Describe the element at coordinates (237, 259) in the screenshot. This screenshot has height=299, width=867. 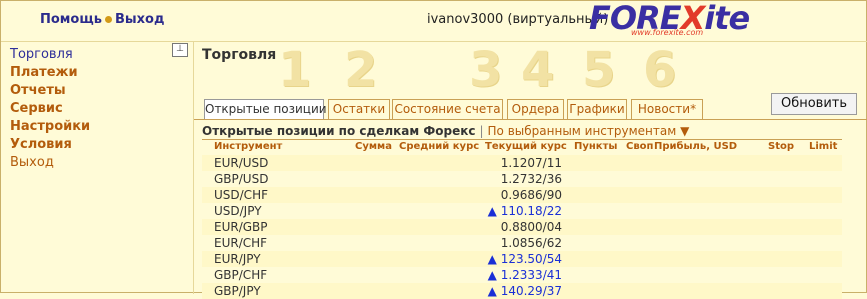
I see `instrument-cell: EUR/JPY` at that location.